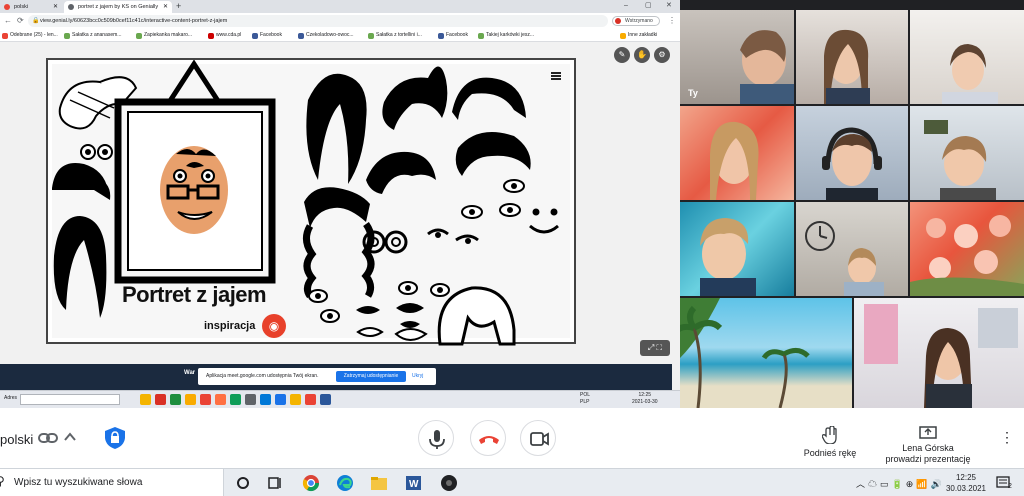 Image resolution: width=1024 pixels, height=496 pixels. I want to click on presenter-name: Lena Górska, so click(928, 448).